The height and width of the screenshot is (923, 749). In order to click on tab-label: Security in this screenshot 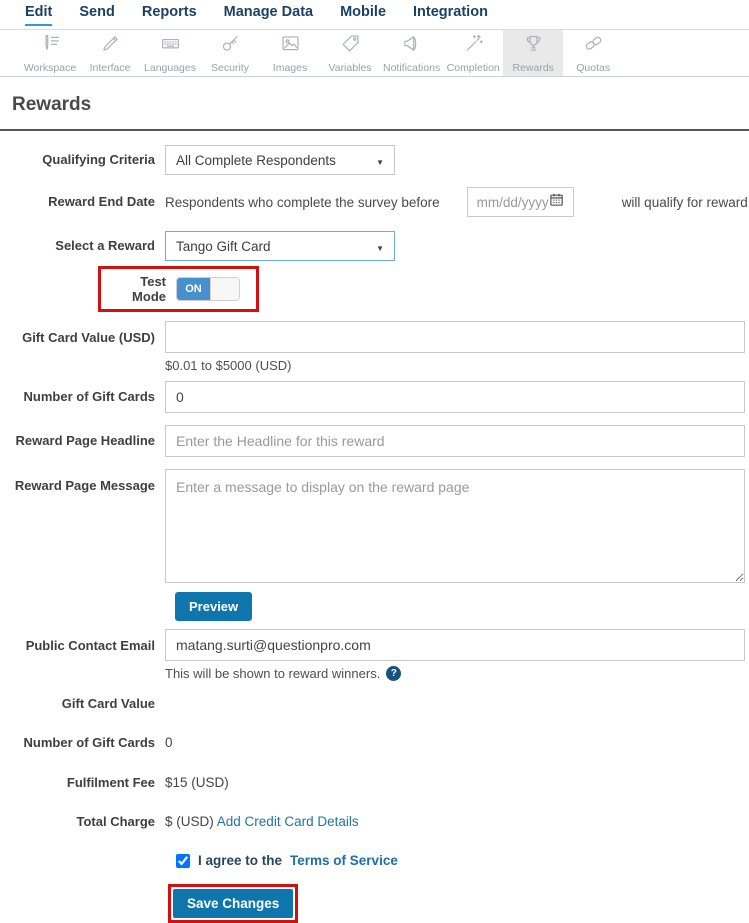, I will do `click(230, 67)`.